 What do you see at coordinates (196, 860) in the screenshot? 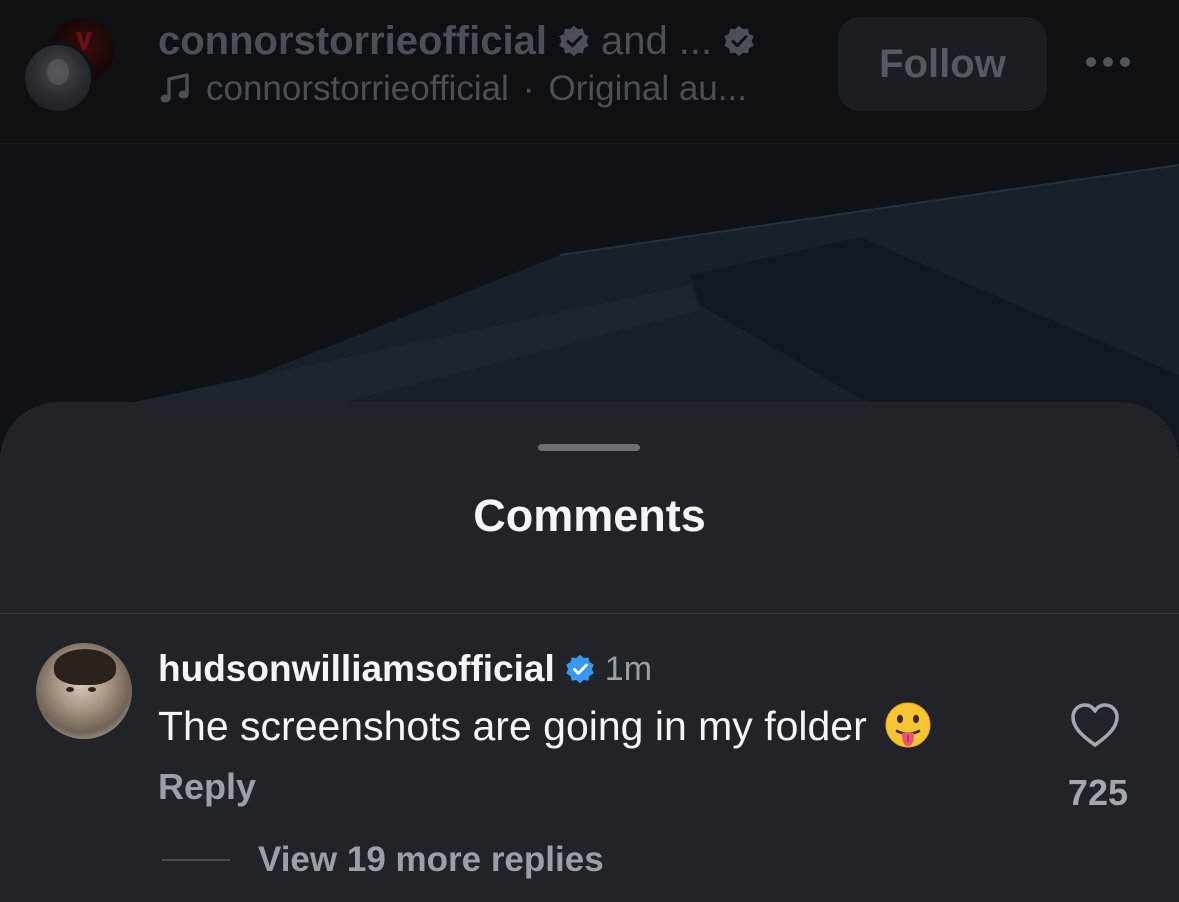
I see `replies-divider-line` at bounding box center [196, 860].